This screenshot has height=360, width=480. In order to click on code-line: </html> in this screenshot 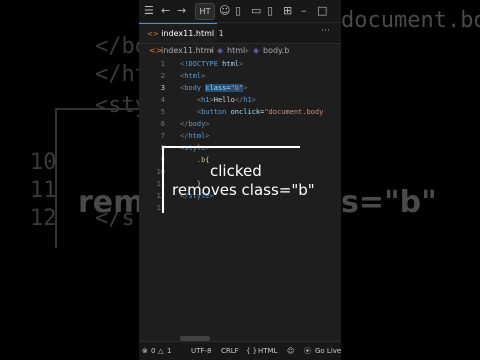, I will do `click(195, 136)`.